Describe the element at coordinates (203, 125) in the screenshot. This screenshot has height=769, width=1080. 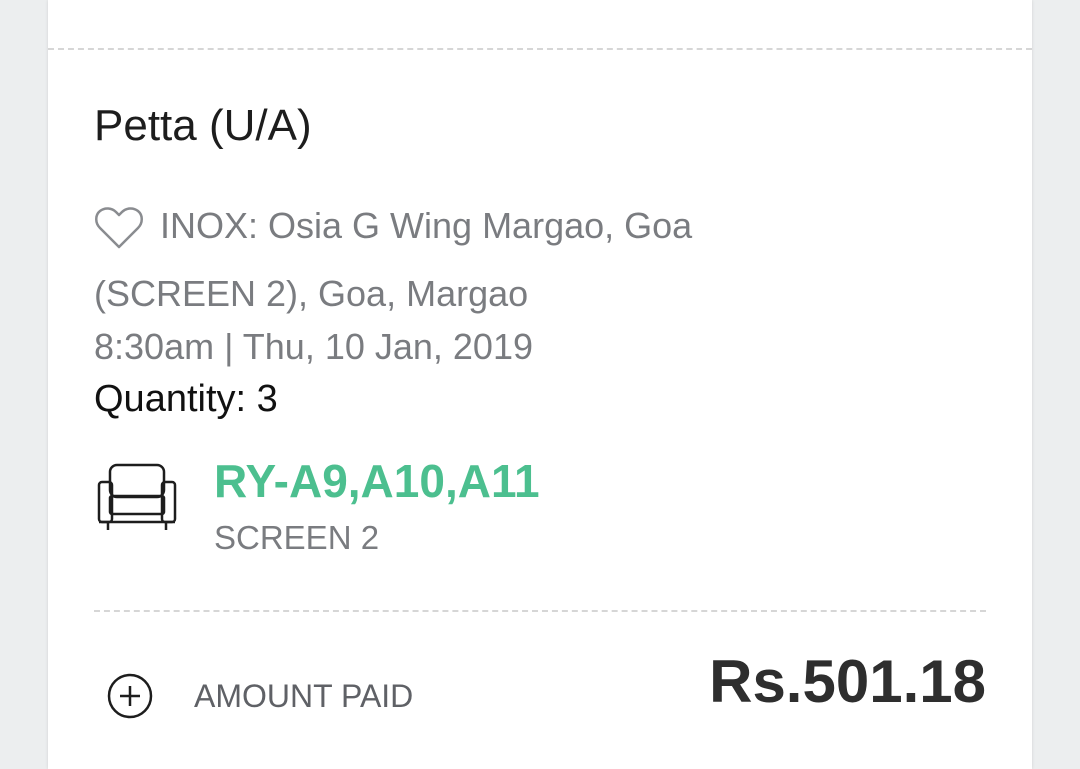
I see `movie-title: Petta (U/A)` at that location.